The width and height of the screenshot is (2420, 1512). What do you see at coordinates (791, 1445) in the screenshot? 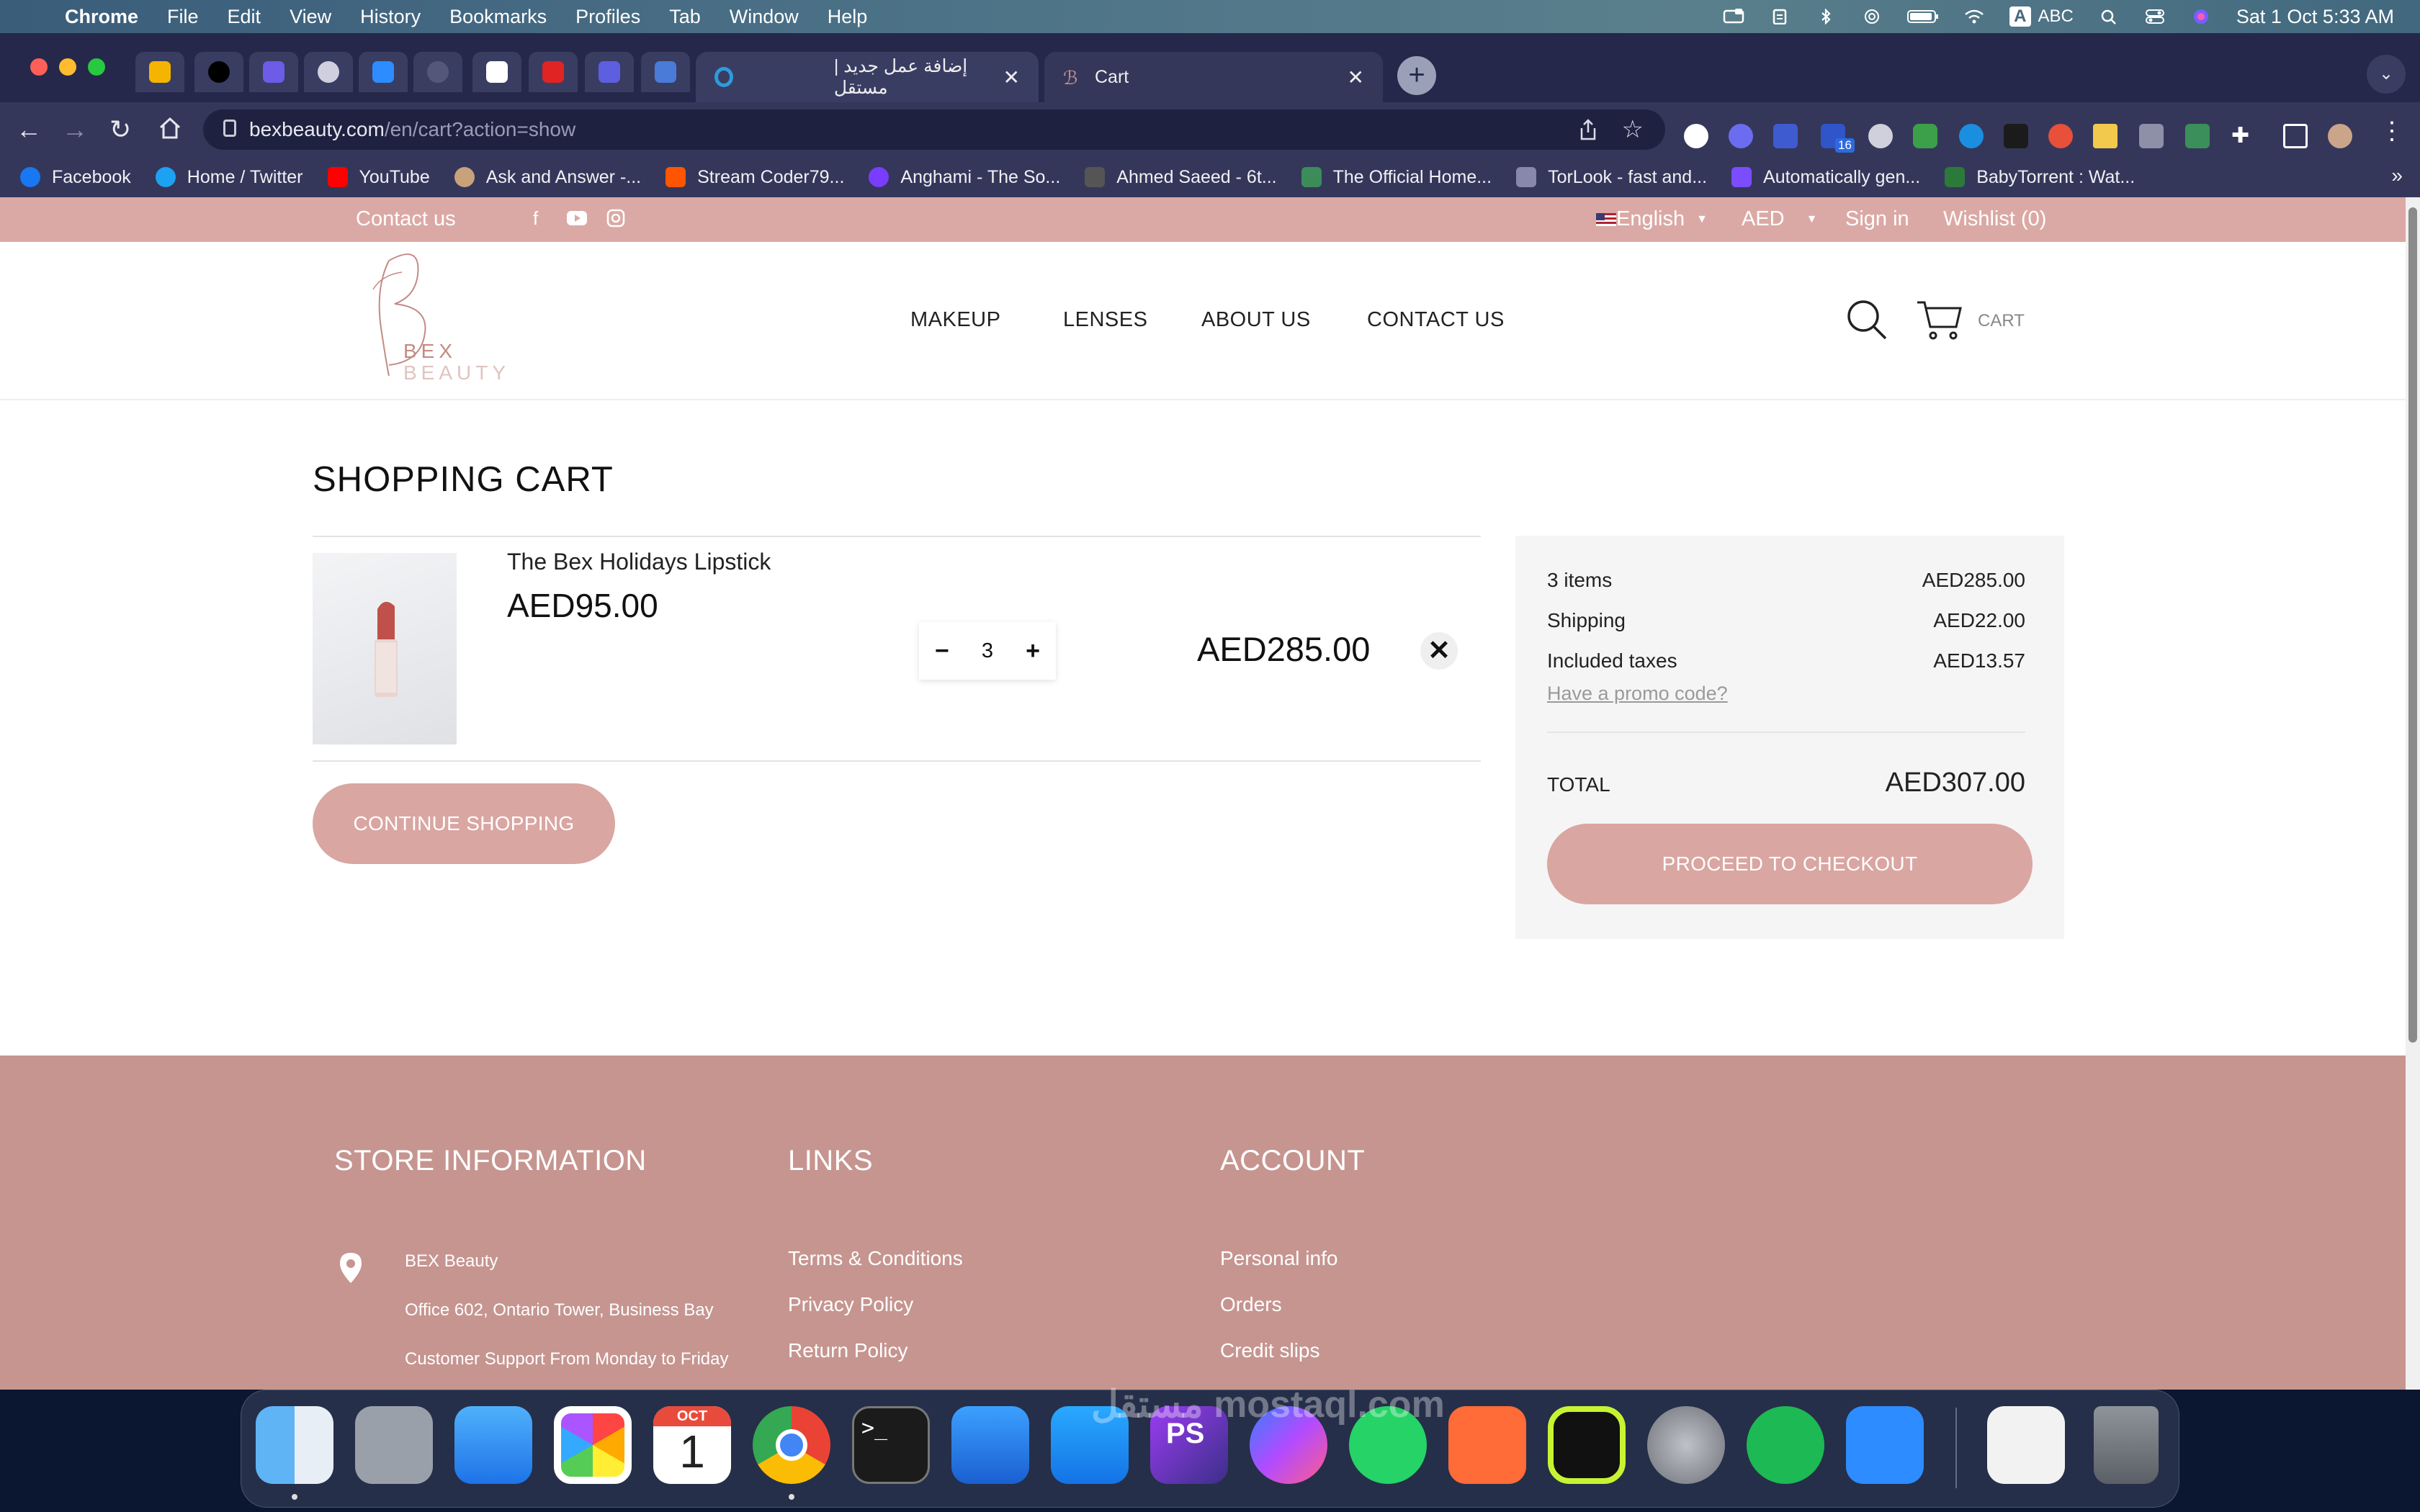
I see `chrome-icon` at bounding box center [791, 1445].